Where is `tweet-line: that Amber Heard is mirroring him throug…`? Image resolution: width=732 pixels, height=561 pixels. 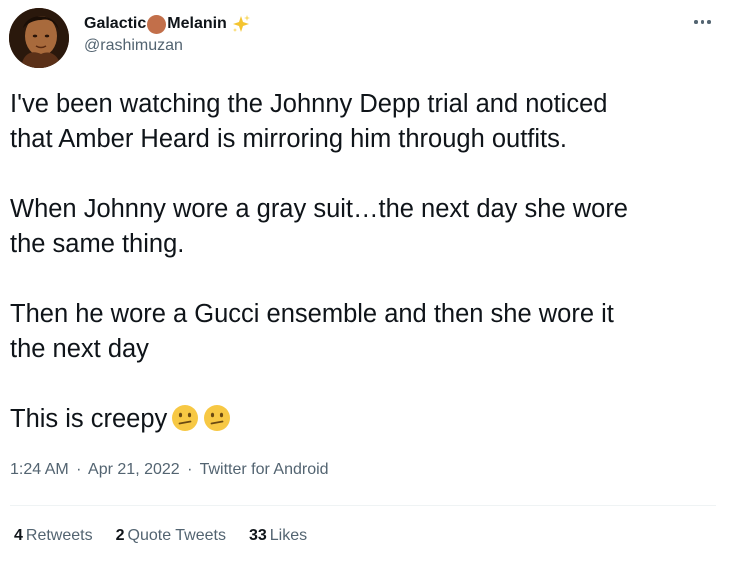 tweet-line: that Amber Heard is mirroring him throug… is located at coordinates (288, 139).